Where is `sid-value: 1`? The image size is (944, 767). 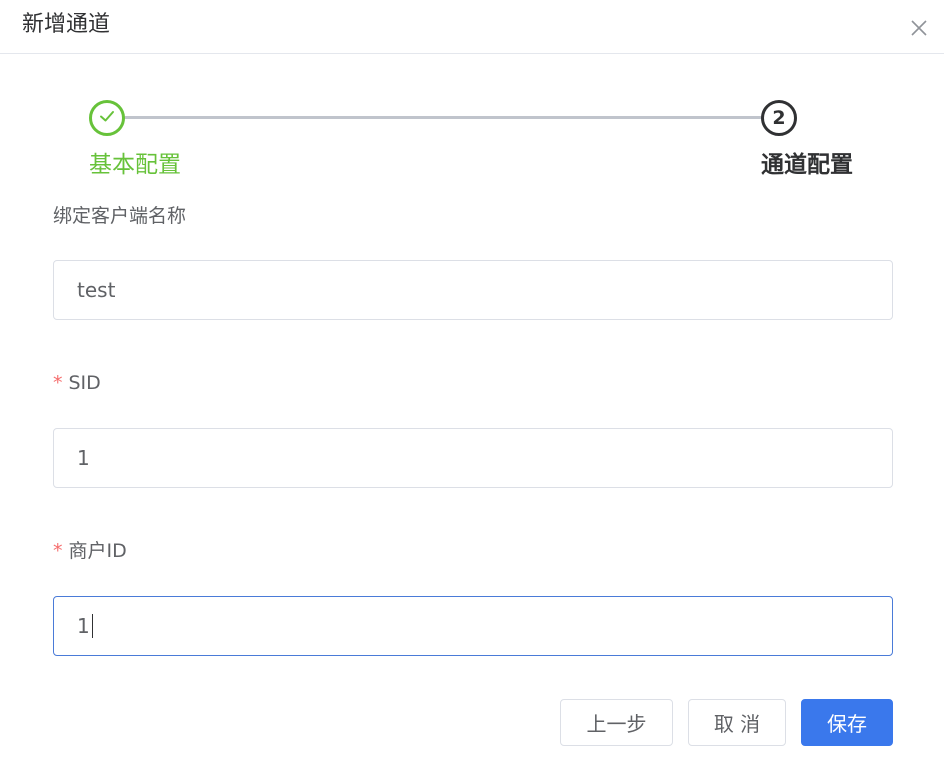 sid-value: 1 is located at coordinates (83, 458).